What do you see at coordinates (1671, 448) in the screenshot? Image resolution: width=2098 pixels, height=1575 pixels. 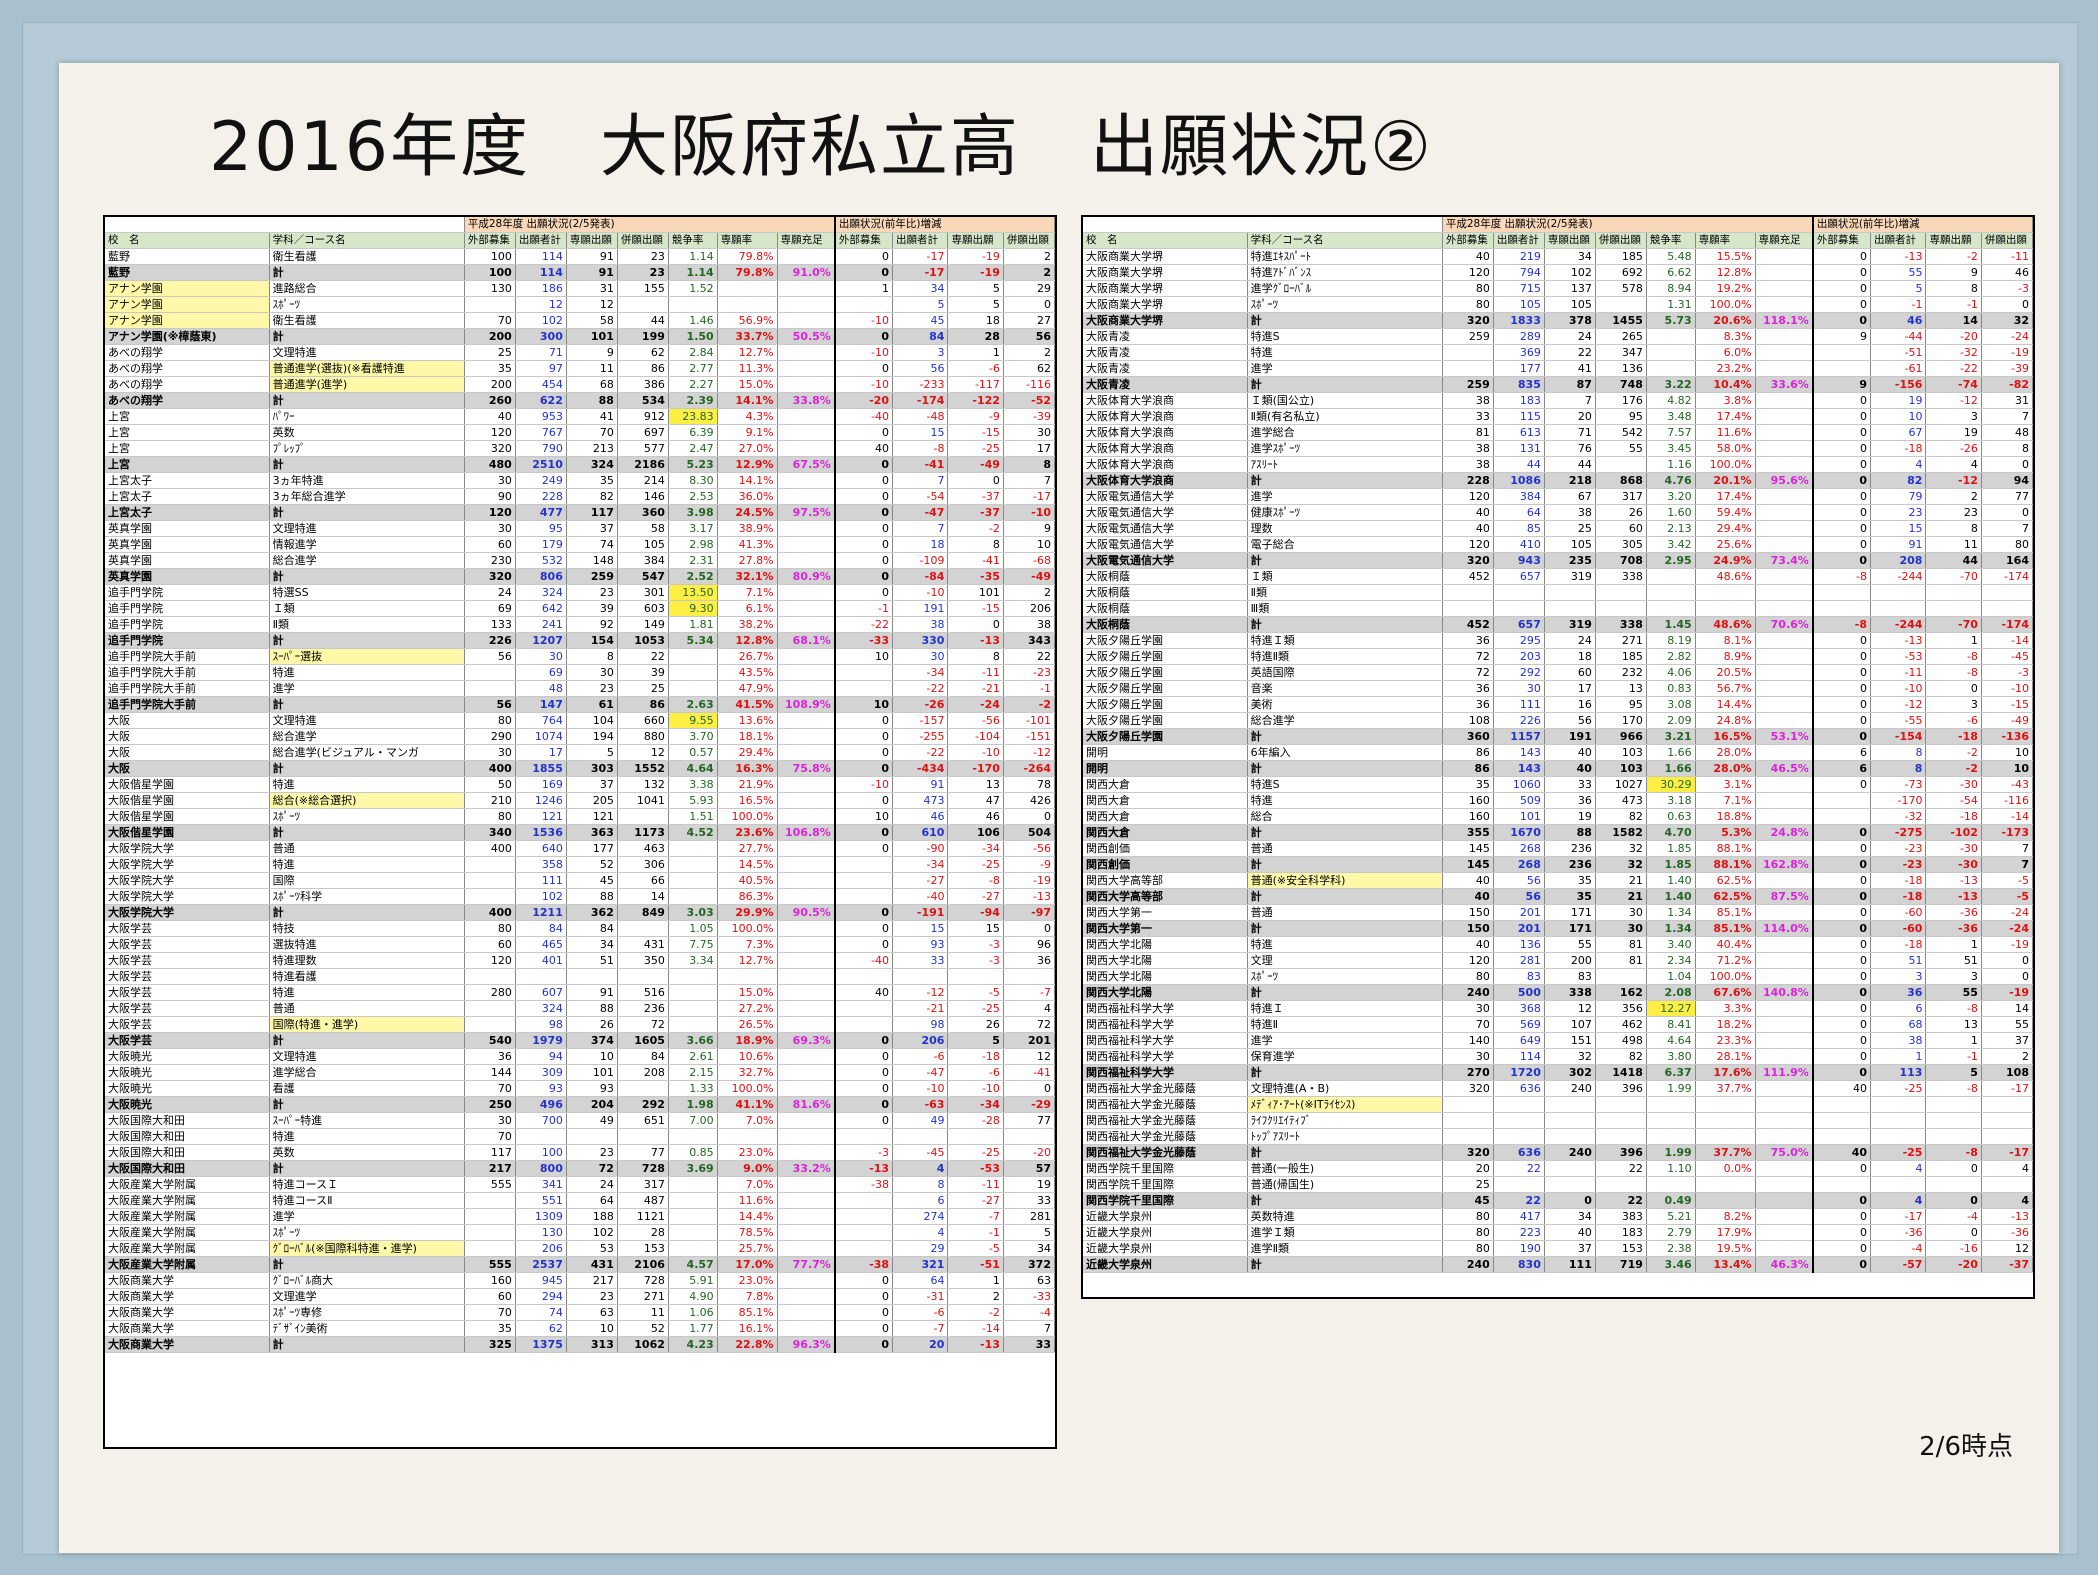 I see `value-cell: 3.45` at bounding box center [1671, 448].